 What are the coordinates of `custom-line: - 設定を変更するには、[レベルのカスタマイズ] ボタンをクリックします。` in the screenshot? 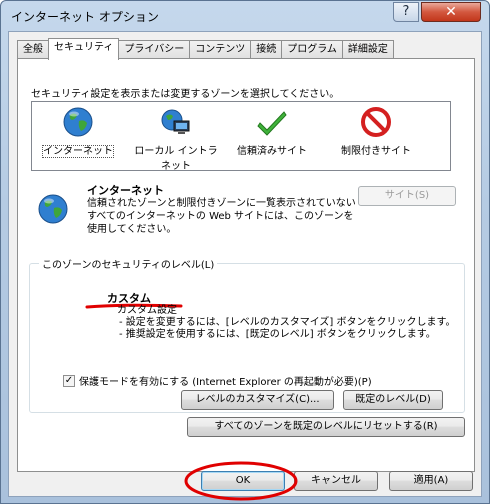 It's located at (287, 322).